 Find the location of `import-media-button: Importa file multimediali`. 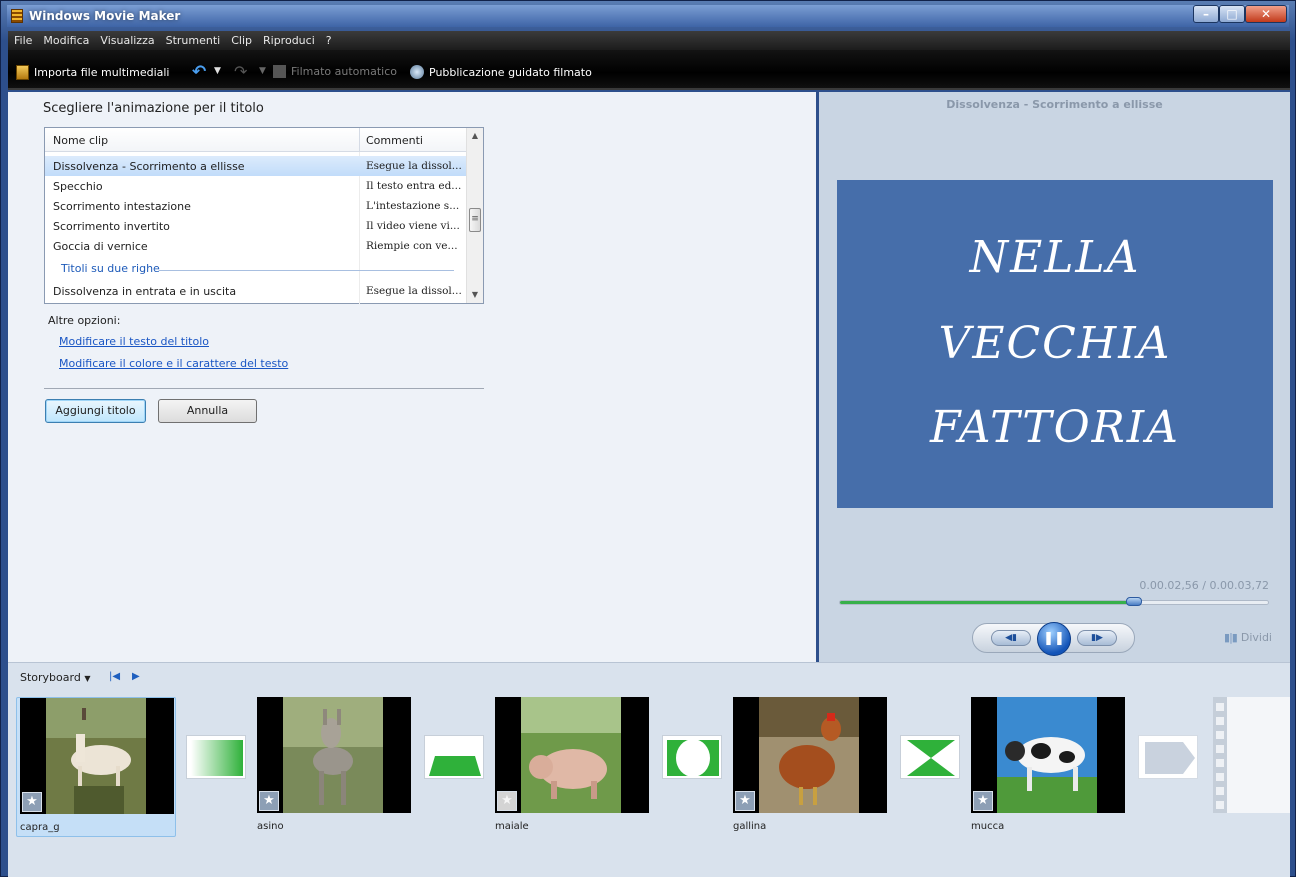

import-media-button: Importa file multimediali is located at coordinates (92, 72).